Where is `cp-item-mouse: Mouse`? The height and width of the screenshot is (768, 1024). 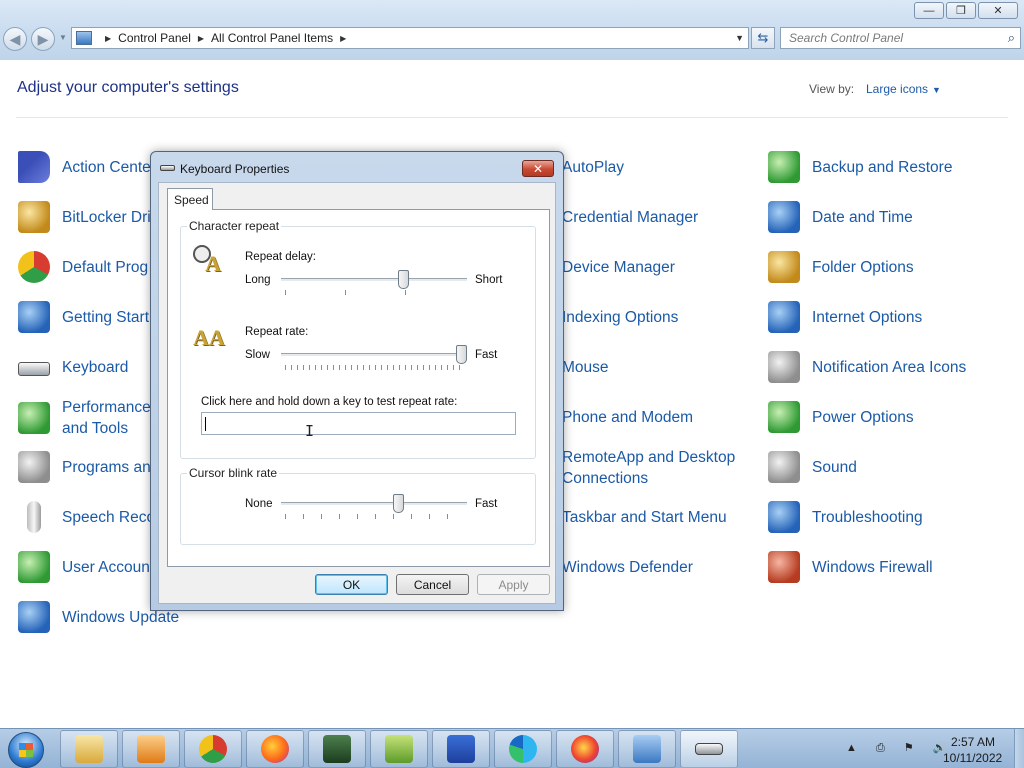
cp-item-mouse: Mouse is located at coordinates (585, 367).